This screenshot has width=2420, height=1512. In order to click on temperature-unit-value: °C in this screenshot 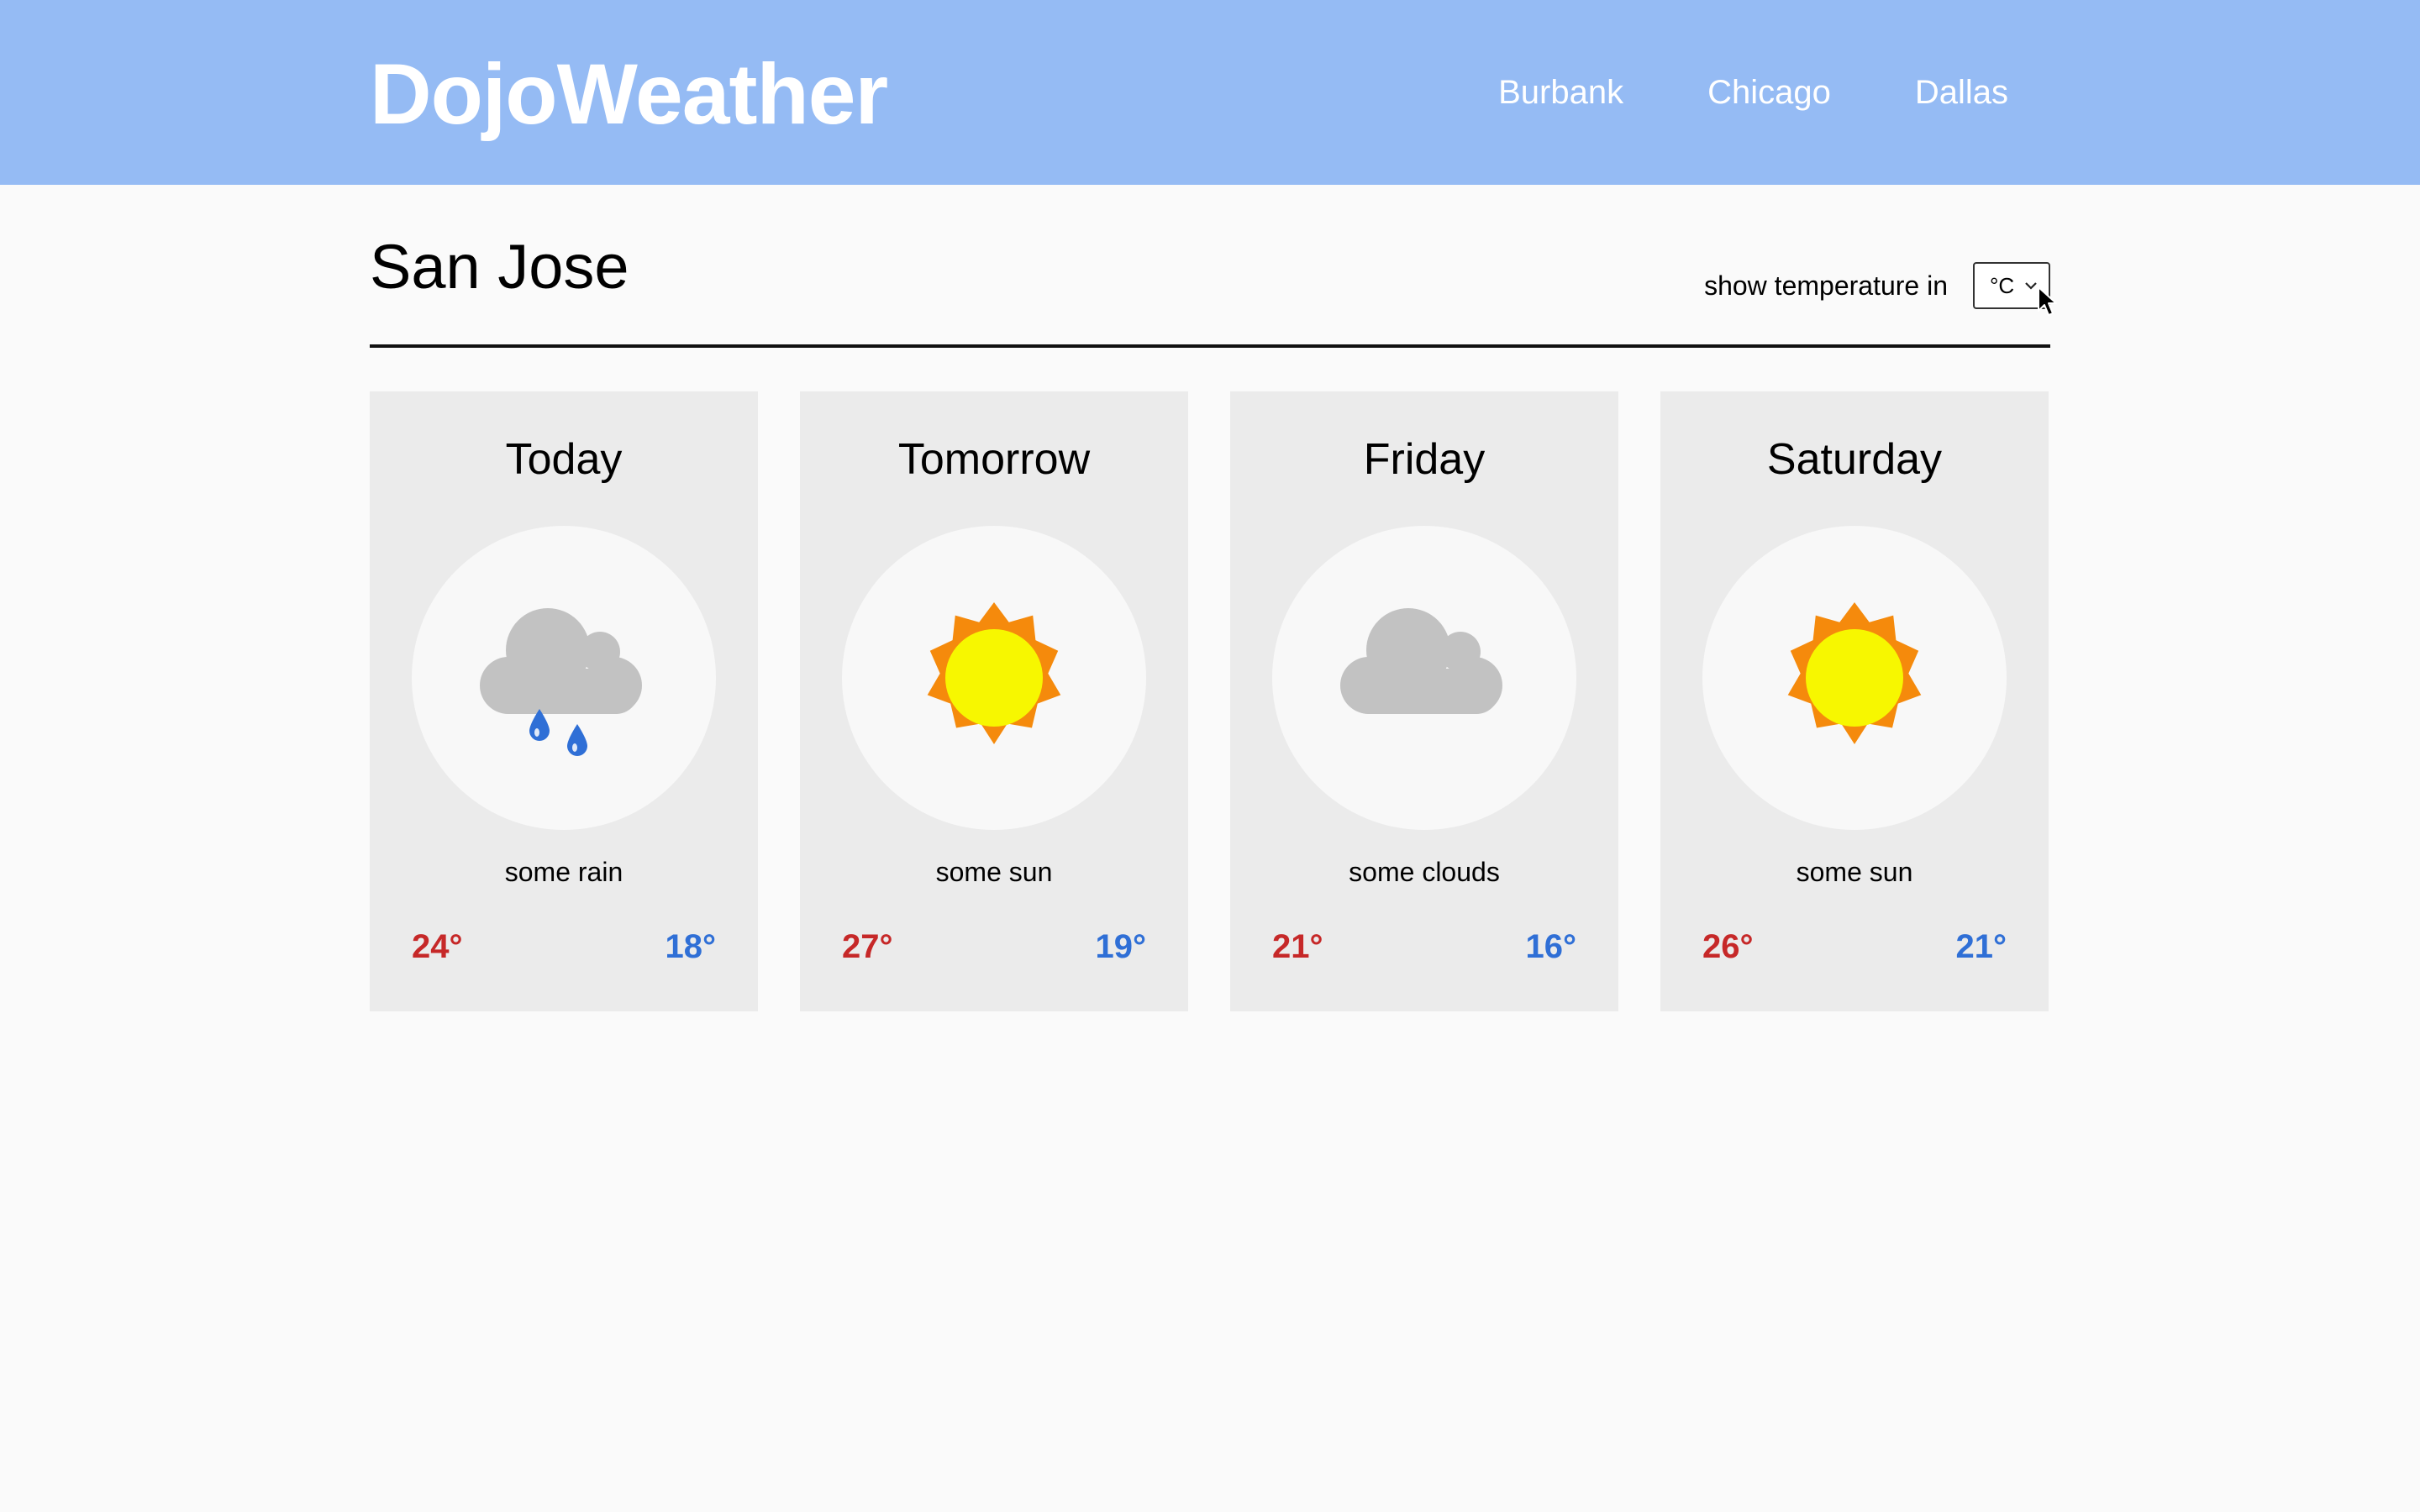, I will do `click(2002, 285)`.